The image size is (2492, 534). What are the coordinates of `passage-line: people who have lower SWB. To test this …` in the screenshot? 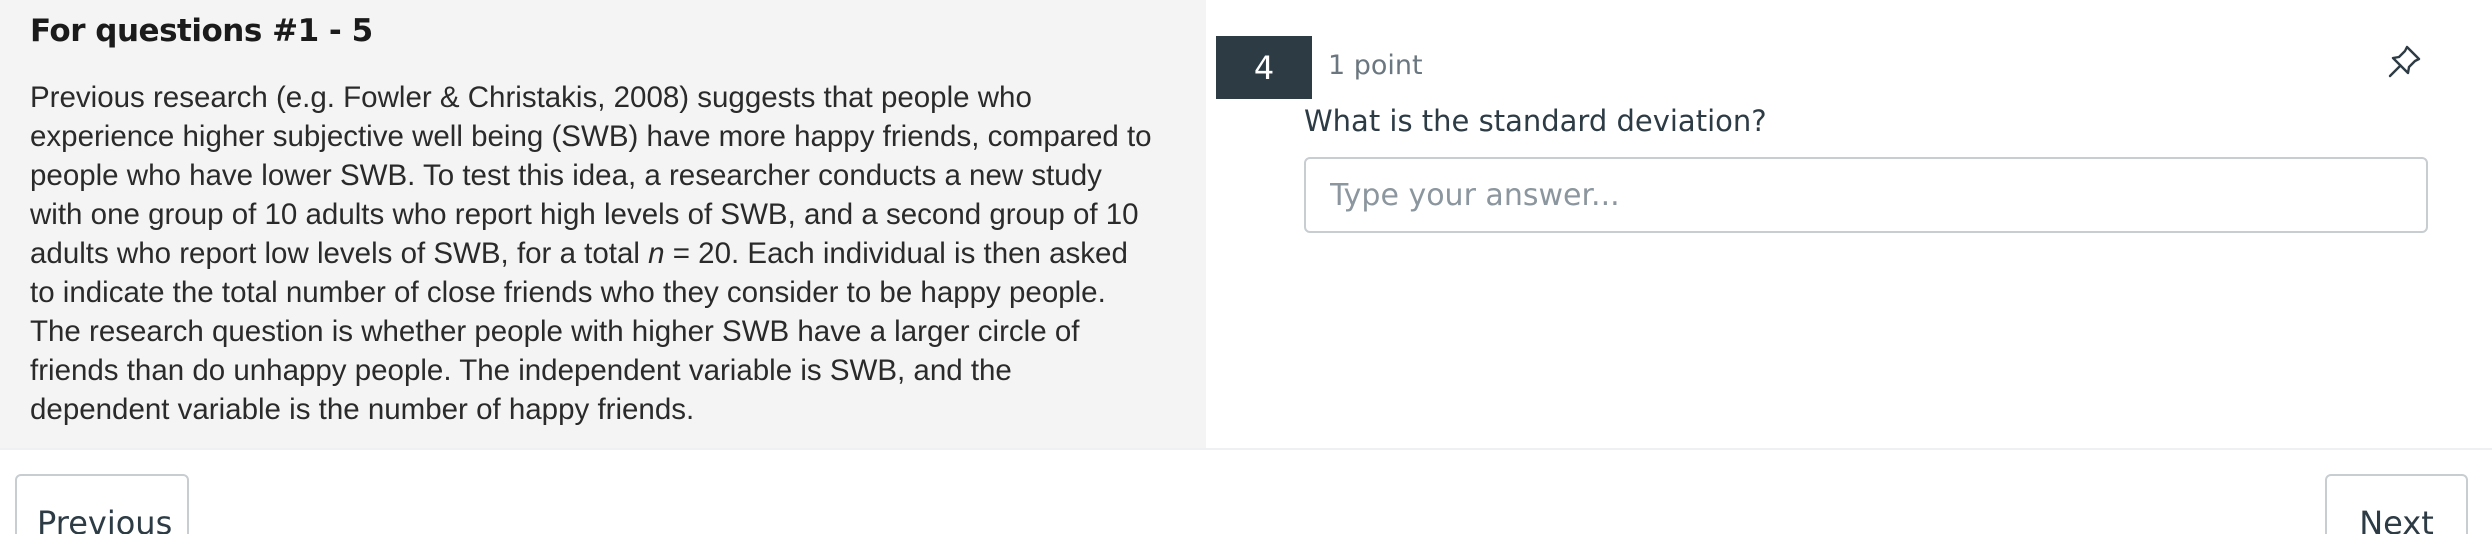 It's located at (566, 175).